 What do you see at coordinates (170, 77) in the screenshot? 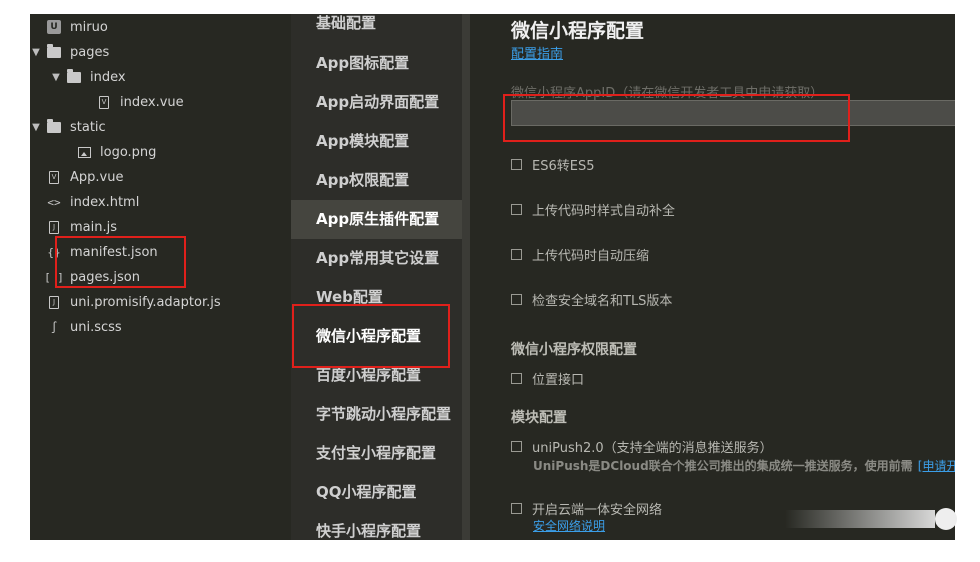
I see `tree-item-index-folder: ▼ index` at bounding box center [170, 77].